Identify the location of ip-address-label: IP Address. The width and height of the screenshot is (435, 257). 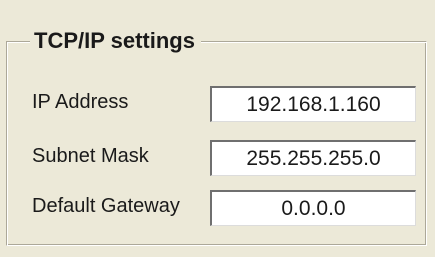
(80, 102).